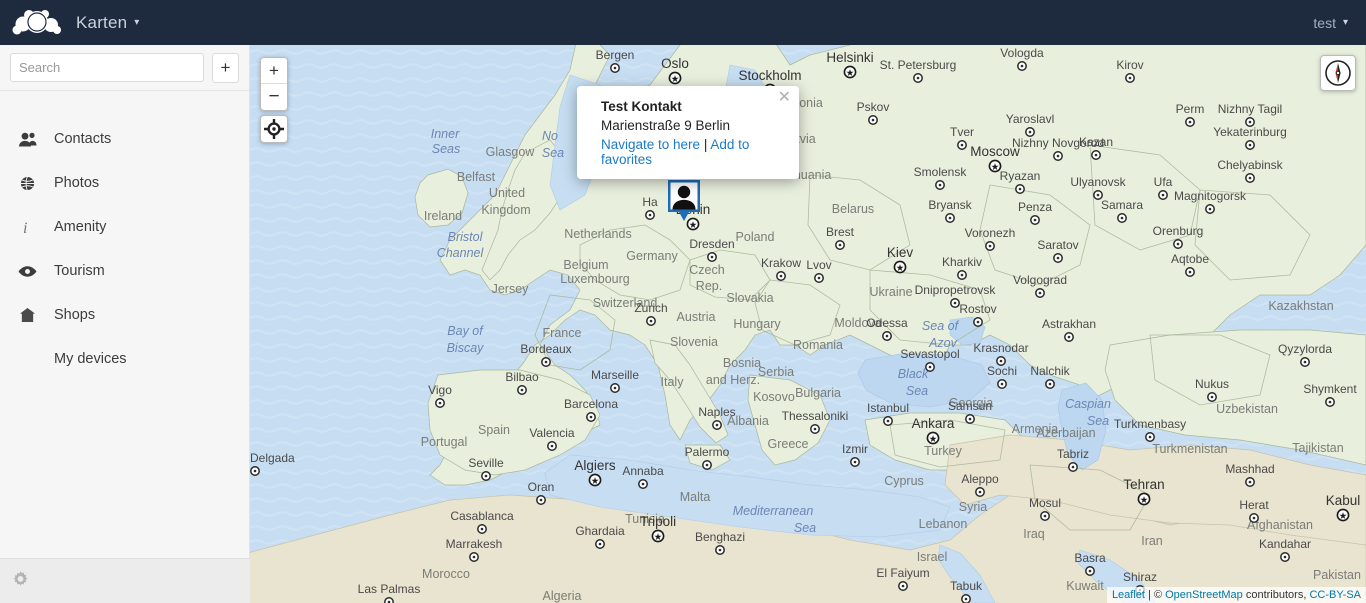 This screenshot has width=1366, height=603. What do you see at coordinates (709, 286) in the screenshot?
I see `map-label: Rep.` at bounding box center [709, 286].